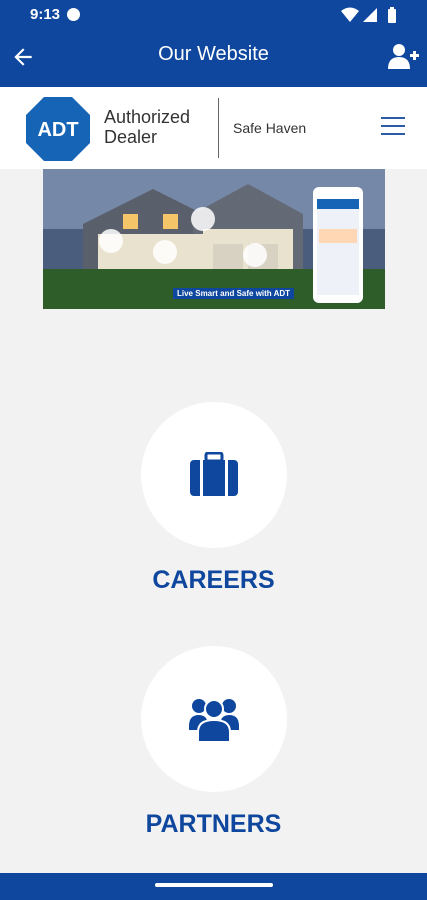 This screenshot has height=900, width=427. What do you see at coordinates (73, 14) in the screenshot?
I see `notification-dot-icon` at bounding box center [73, 14].